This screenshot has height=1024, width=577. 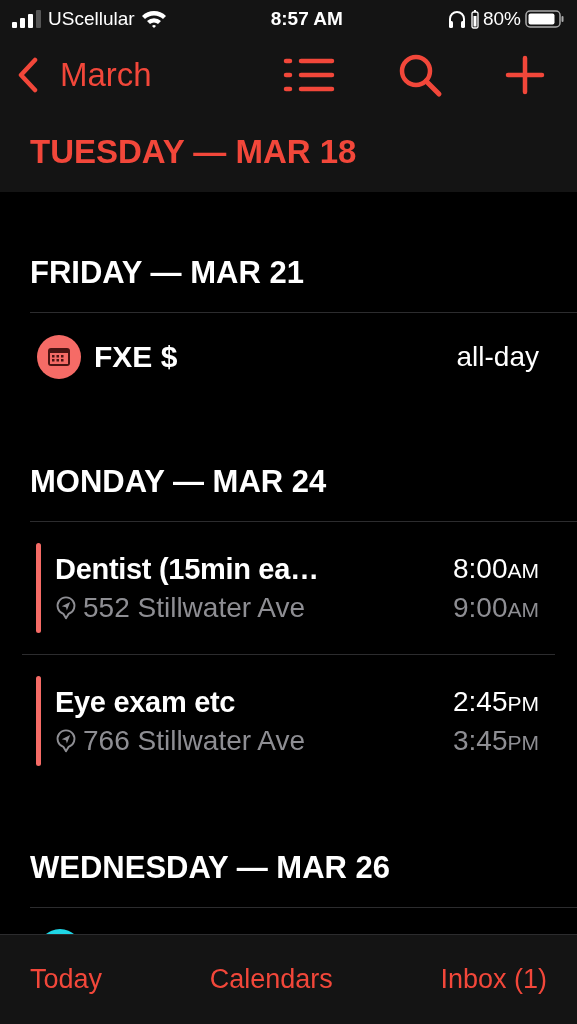 I want to click on tab-button: Calendars, so click(x=271, y=979).